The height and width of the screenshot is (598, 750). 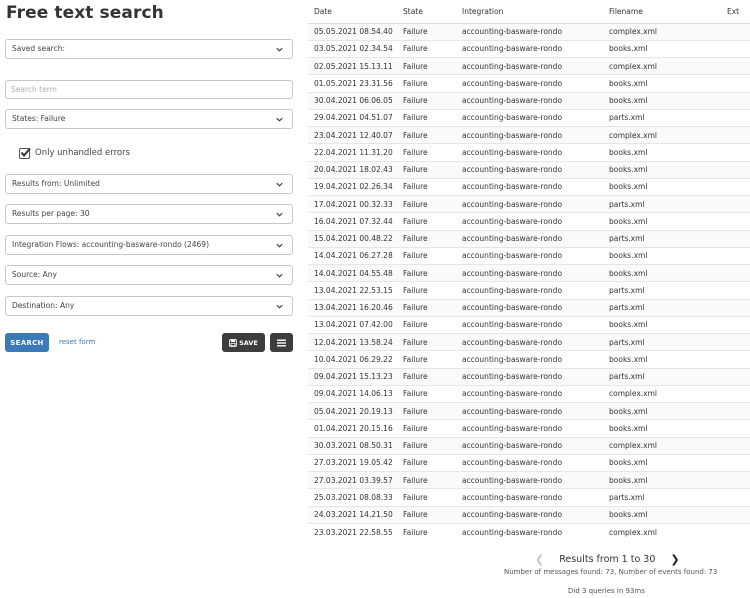 I want to click on chevron-right-icon: ❯, so click(x=674, y=559).